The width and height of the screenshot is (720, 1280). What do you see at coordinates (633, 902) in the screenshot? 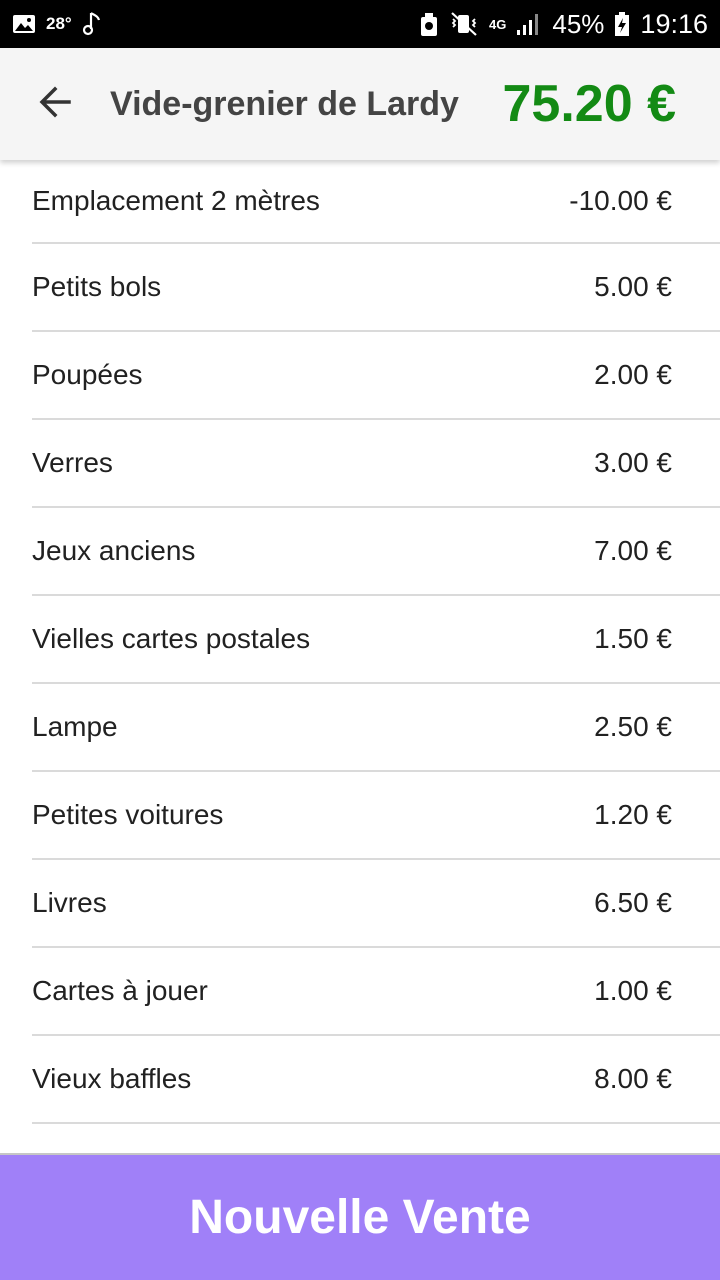
I see `item-price: 6.50 €` at bounding box center [633, 902].